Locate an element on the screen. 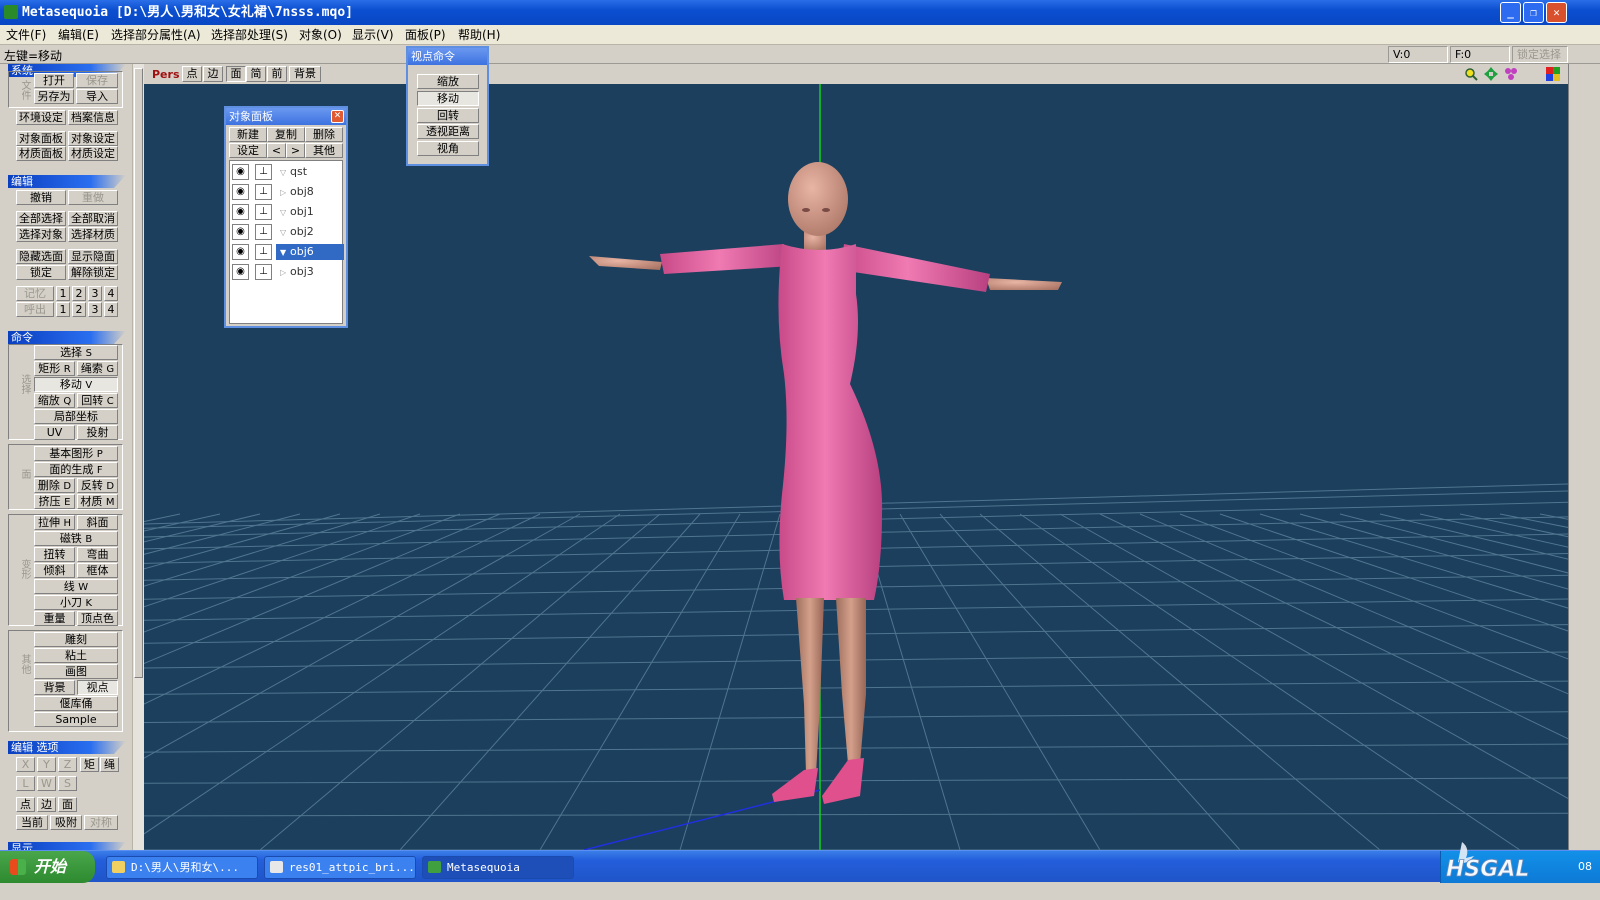  show-vertices-toggle: 点 is located at coordinates (192, 74).